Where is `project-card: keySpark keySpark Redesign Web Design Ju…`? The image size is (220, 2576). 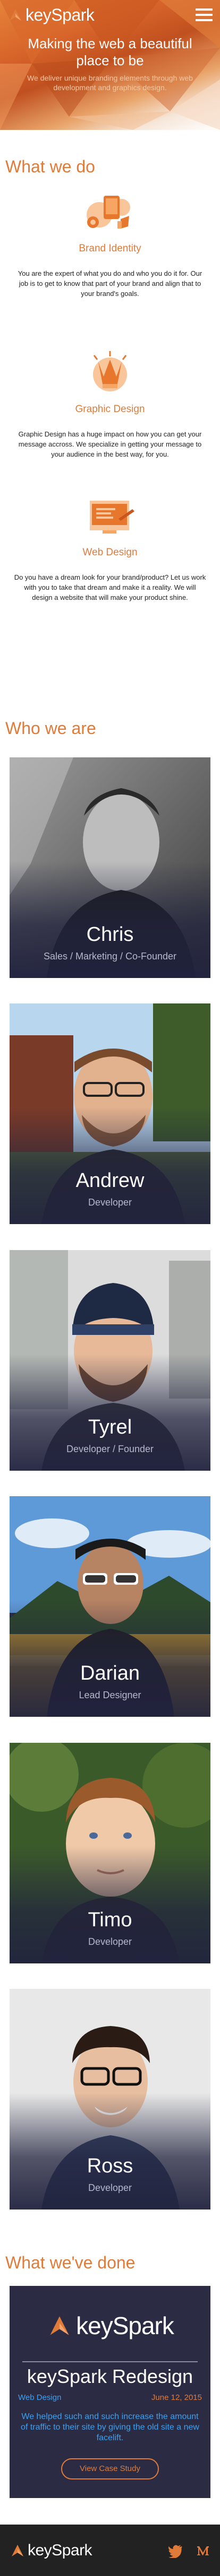
project-card: keySpark keySpark Redesign Web Design Ju… is located at coordinates (110, 2392).